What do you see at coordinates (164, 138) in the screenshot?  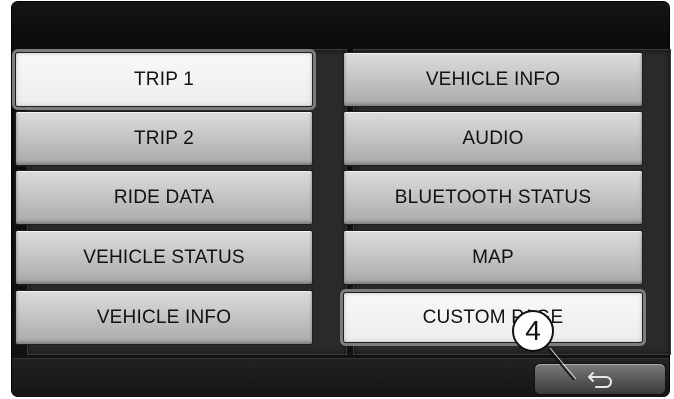 I see `menu-item-trip-2: TRIP 2` at bounding box center [164, 138].